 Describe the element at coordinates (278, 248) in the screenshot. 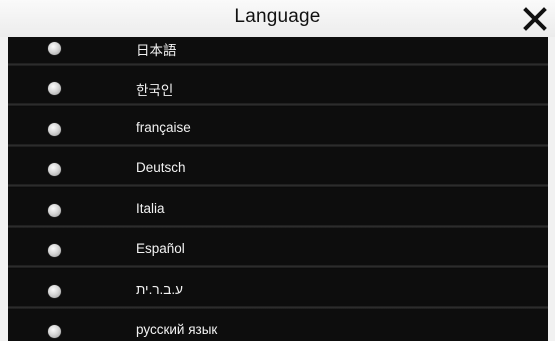

I see `language-option: Español` at that location.